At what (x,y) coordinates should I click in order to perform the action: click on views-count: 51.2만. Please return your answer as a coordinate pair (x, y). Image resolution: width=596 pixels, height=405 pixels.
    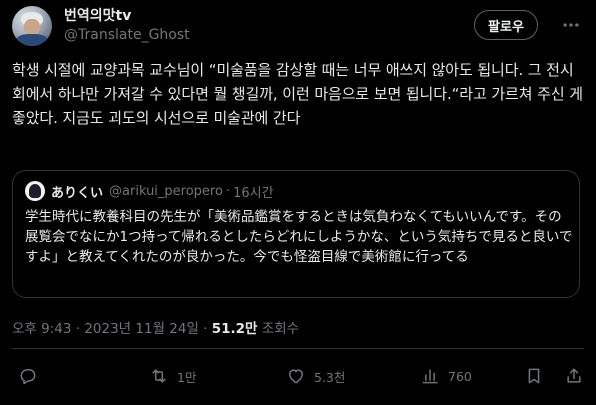
    Looking at the image, I should click on (234, 329).